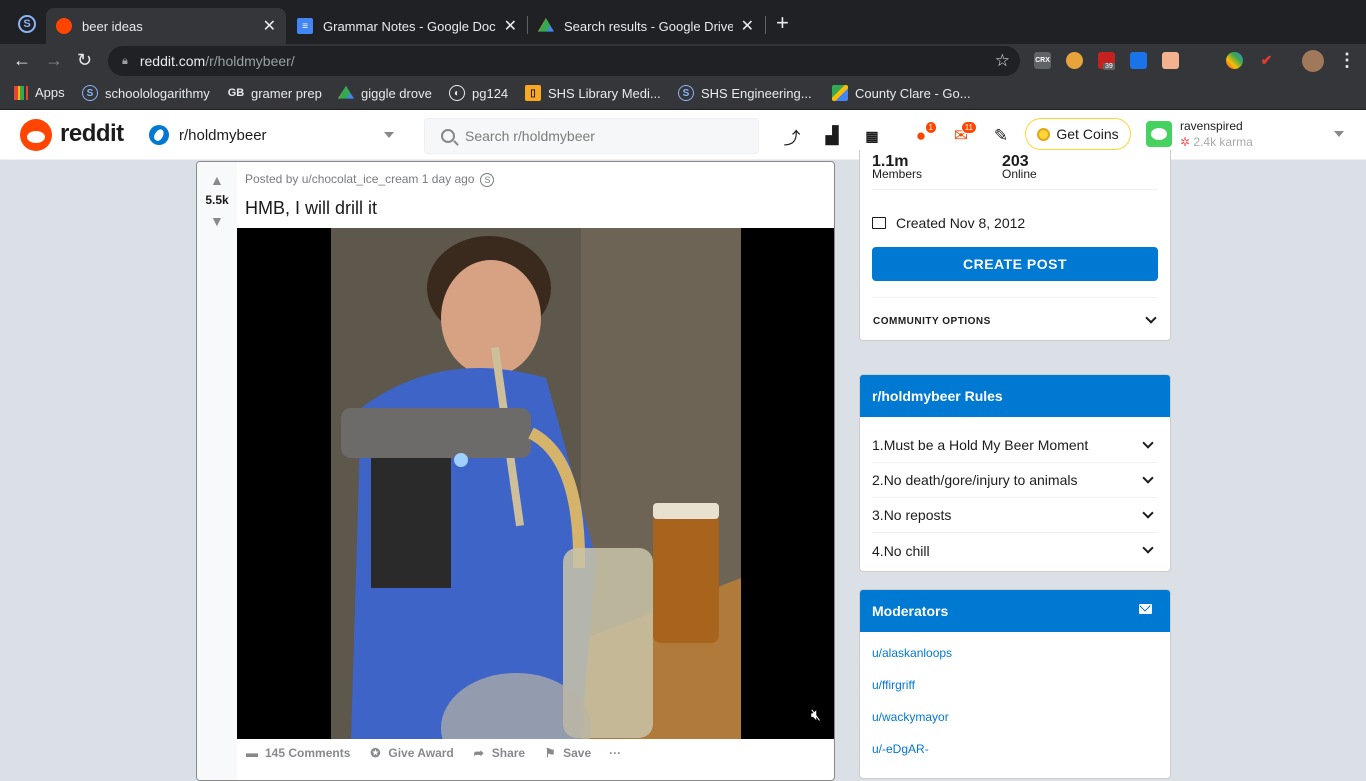 The width and height of the screenshot is (1366, 781). What do you see at coordinates (1042, 60) in the screenshot?
I see `crx-extension-icon: CRX` at bounding box center [1042, 60].